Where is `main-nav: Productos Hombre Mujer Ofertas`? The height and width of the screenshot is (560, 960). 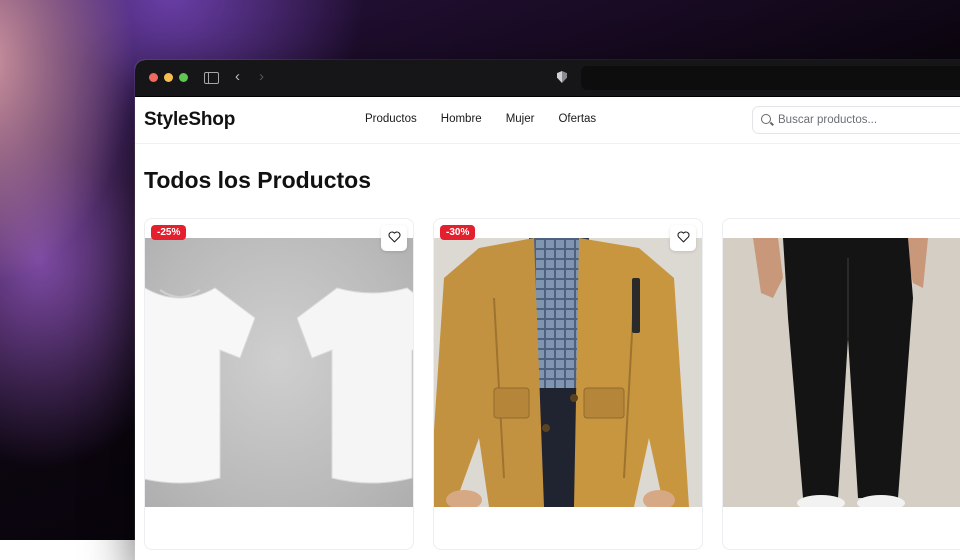 main-nav: Productos Hombre Mujer Ofertas is located at coordinates (492, 119).